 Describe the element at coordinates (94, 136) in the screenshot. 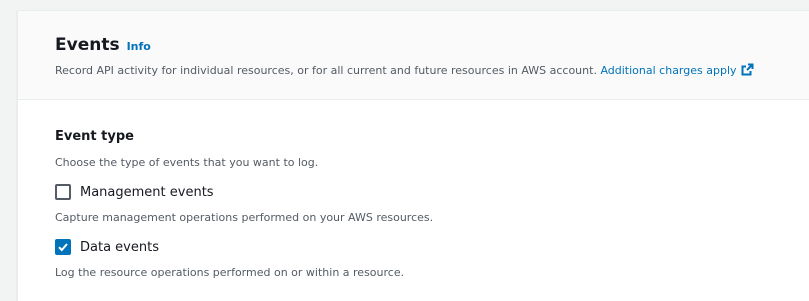

I see `event-type-label: Event type` at that location.